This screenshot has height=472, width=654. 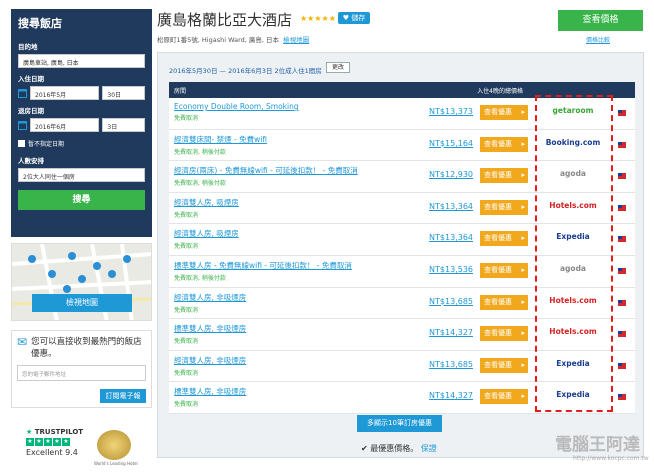 What do you see at coordinates (450, 111) in the screenshot?
I see `room-price-link: NT$13,373` at bounding box center [450, 111].